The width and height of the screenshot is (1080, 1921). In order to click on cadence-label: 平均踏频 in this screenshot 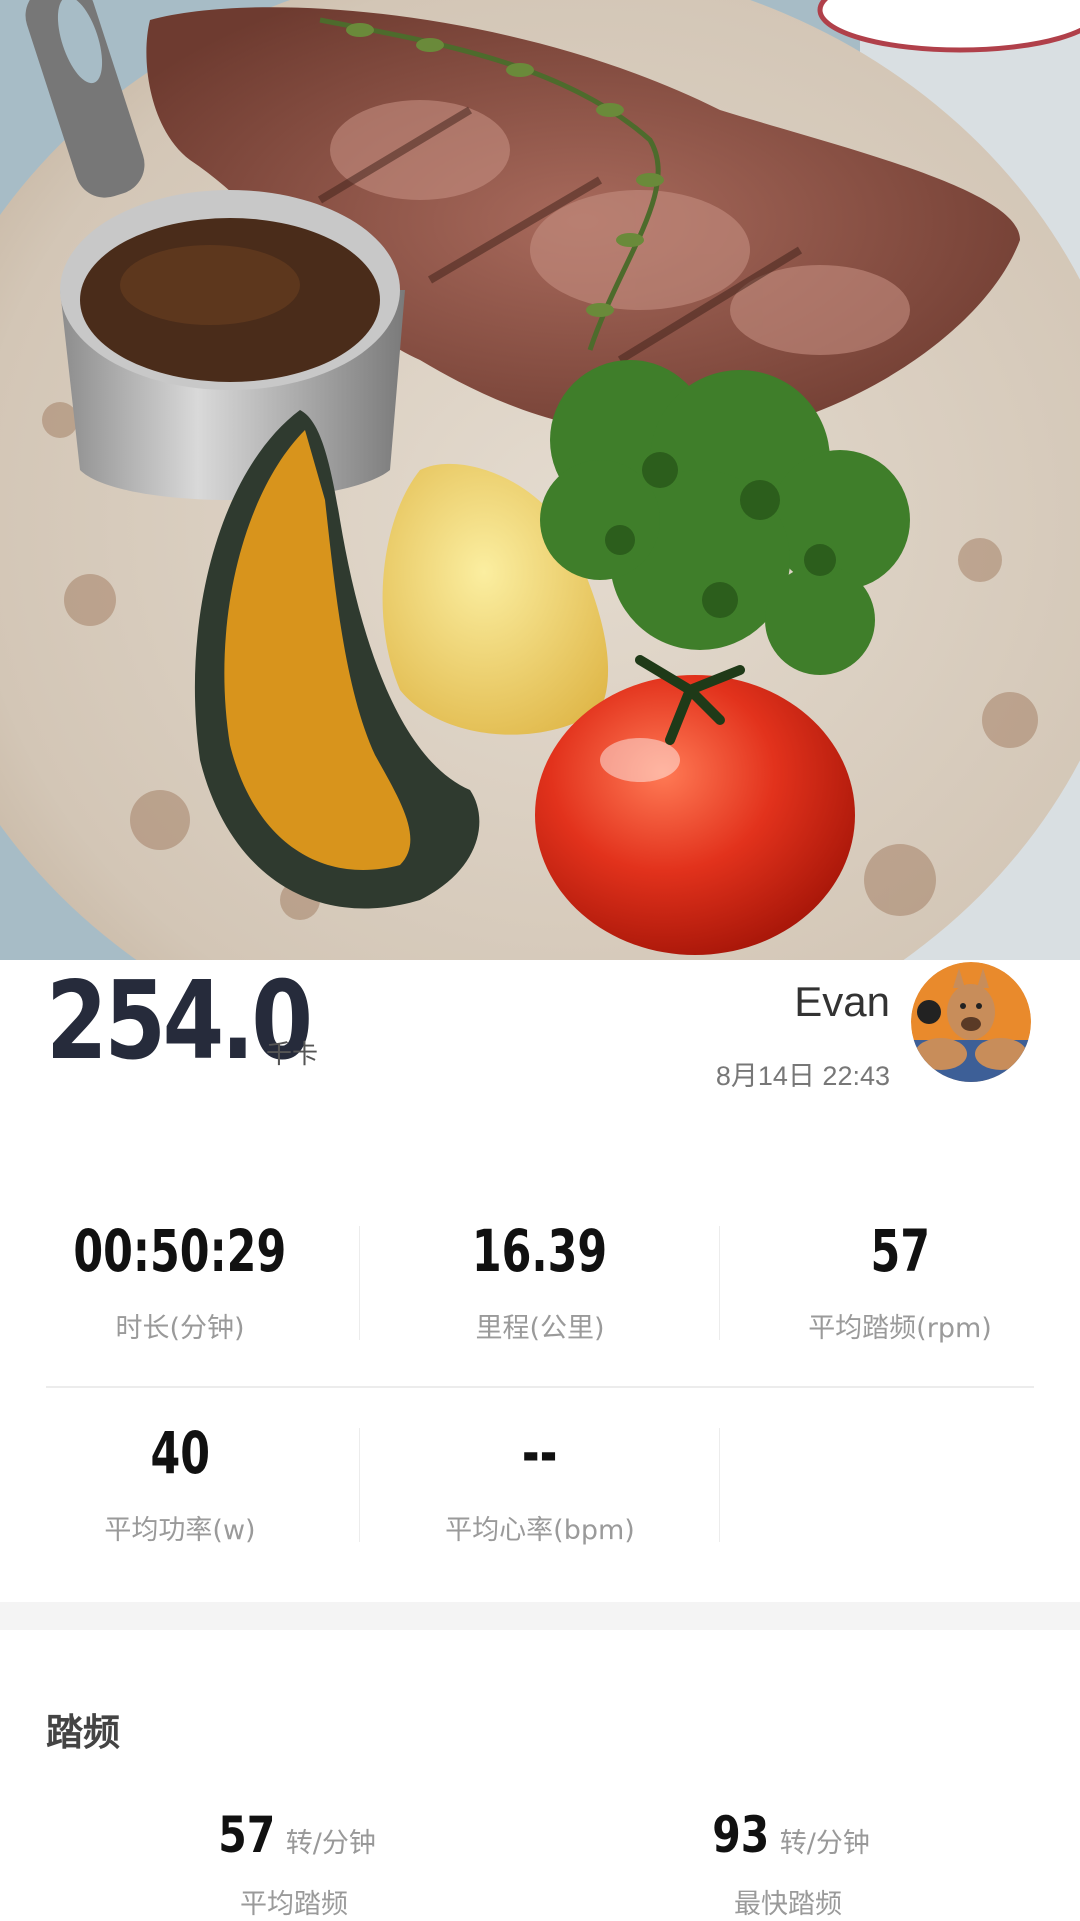, I will do `click(294, 1904)`.